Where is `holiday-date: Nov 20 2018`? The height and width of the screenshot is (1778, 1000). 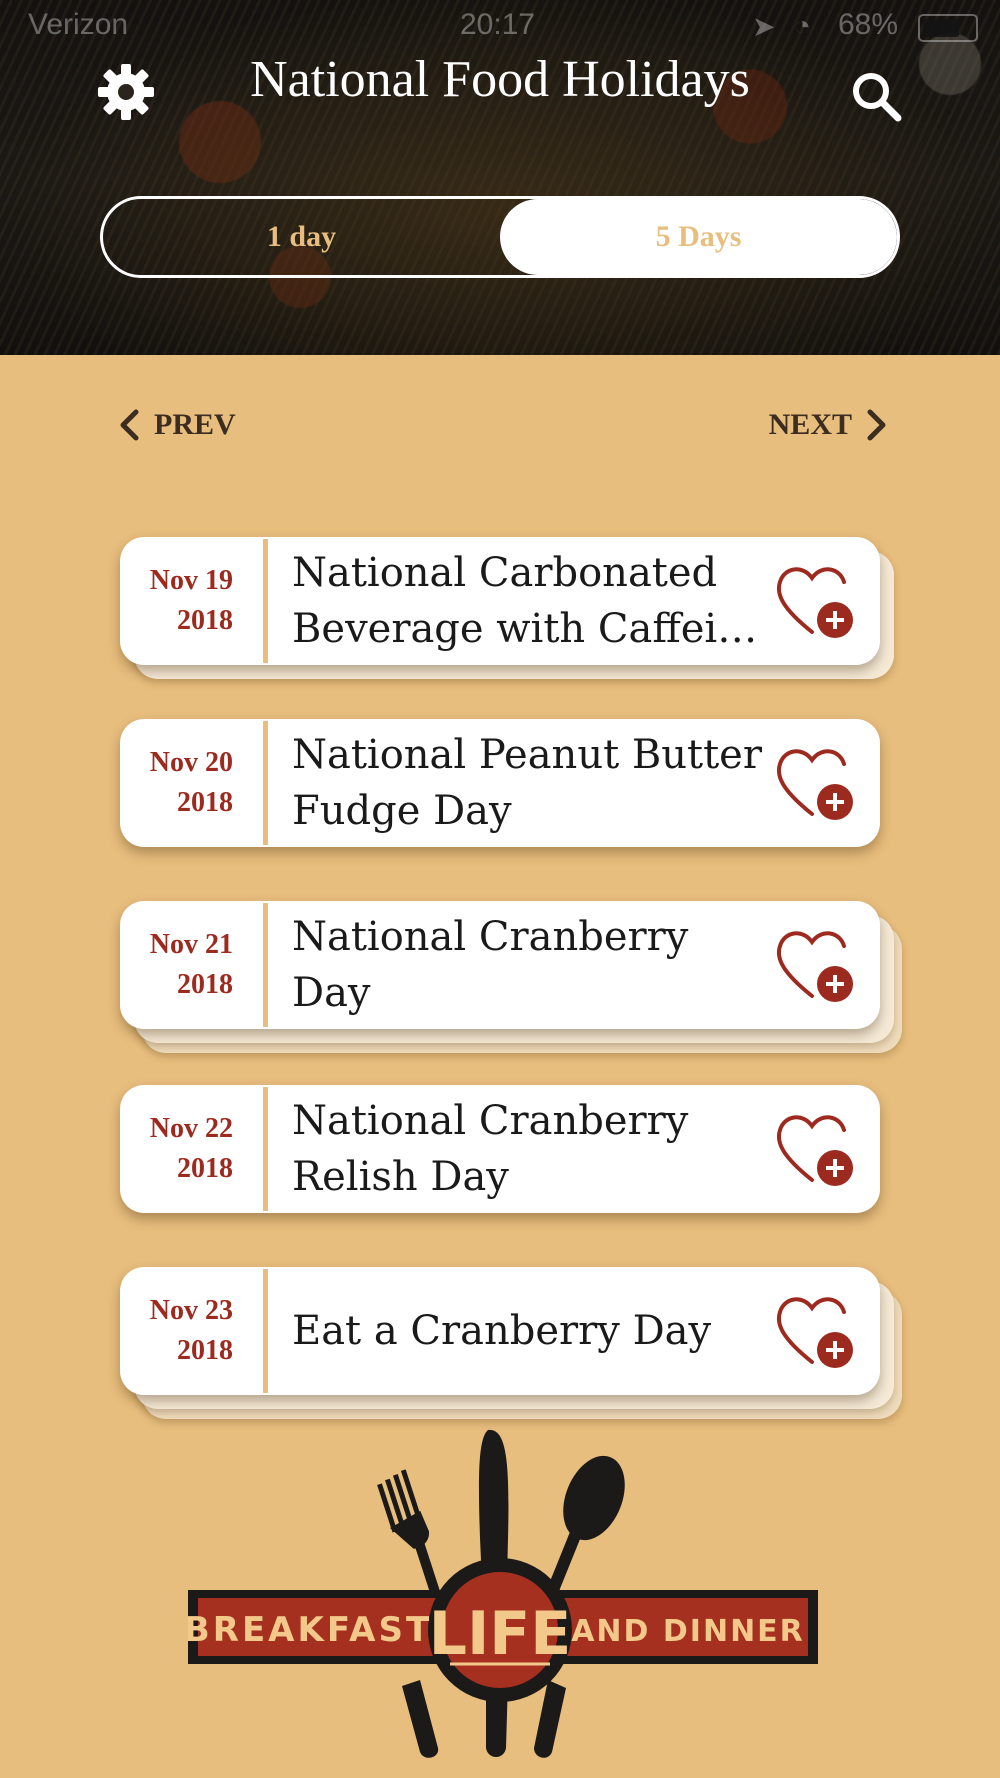 holiday-date: Nov 20 2018 is located at coordinates (191, 783).